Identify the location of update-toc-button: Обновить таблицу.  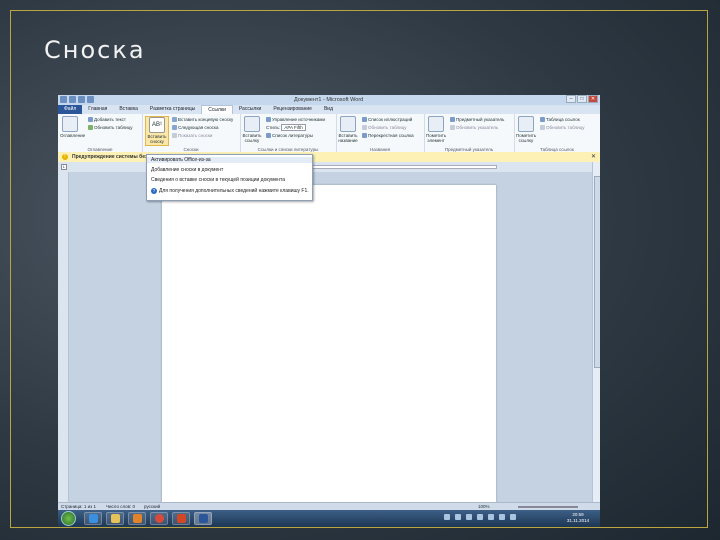
(110, 128).